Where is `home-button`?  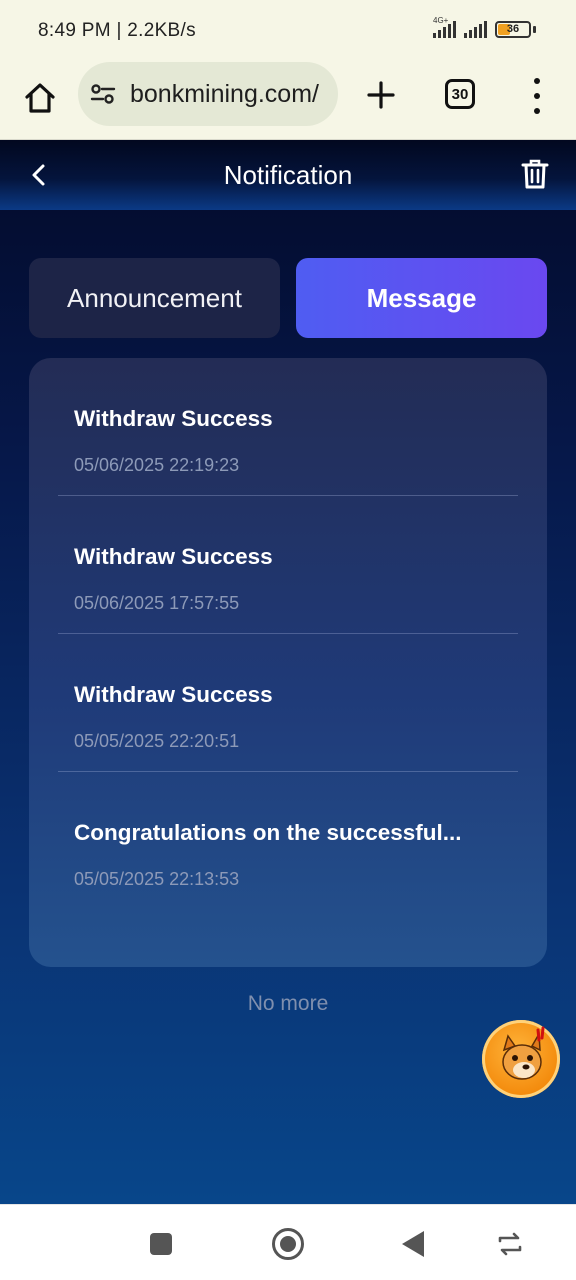 home-button is located at coordinates (40, 98).